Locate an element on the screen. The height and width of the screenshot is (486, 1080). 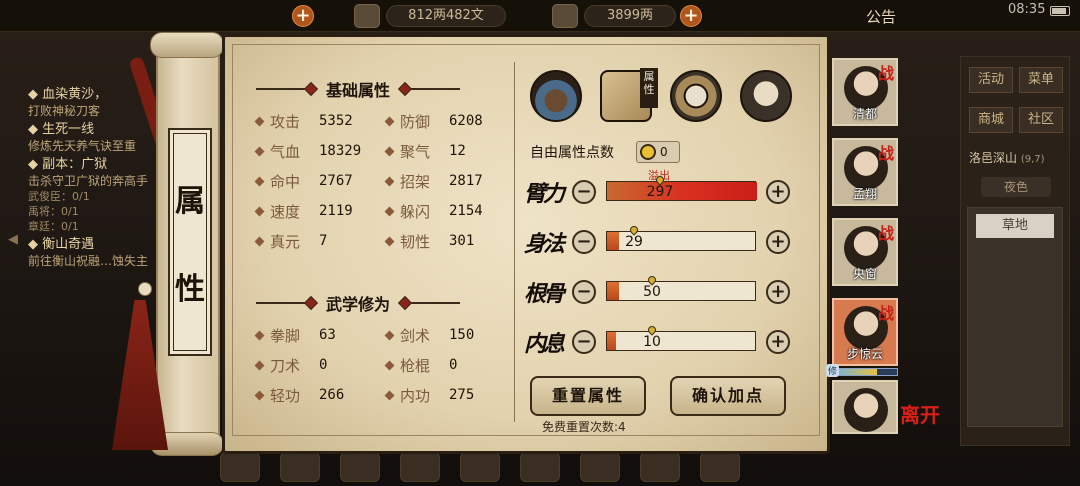
stat-label: 攻击 is located at coordinates (285, 121).